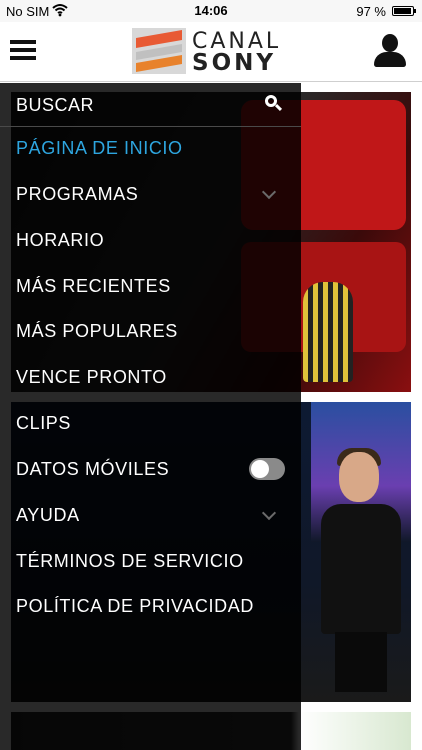  Describe the element at coordinates (55, 105) in the screenshot. I see `search-label: BUSCAR` at that location.